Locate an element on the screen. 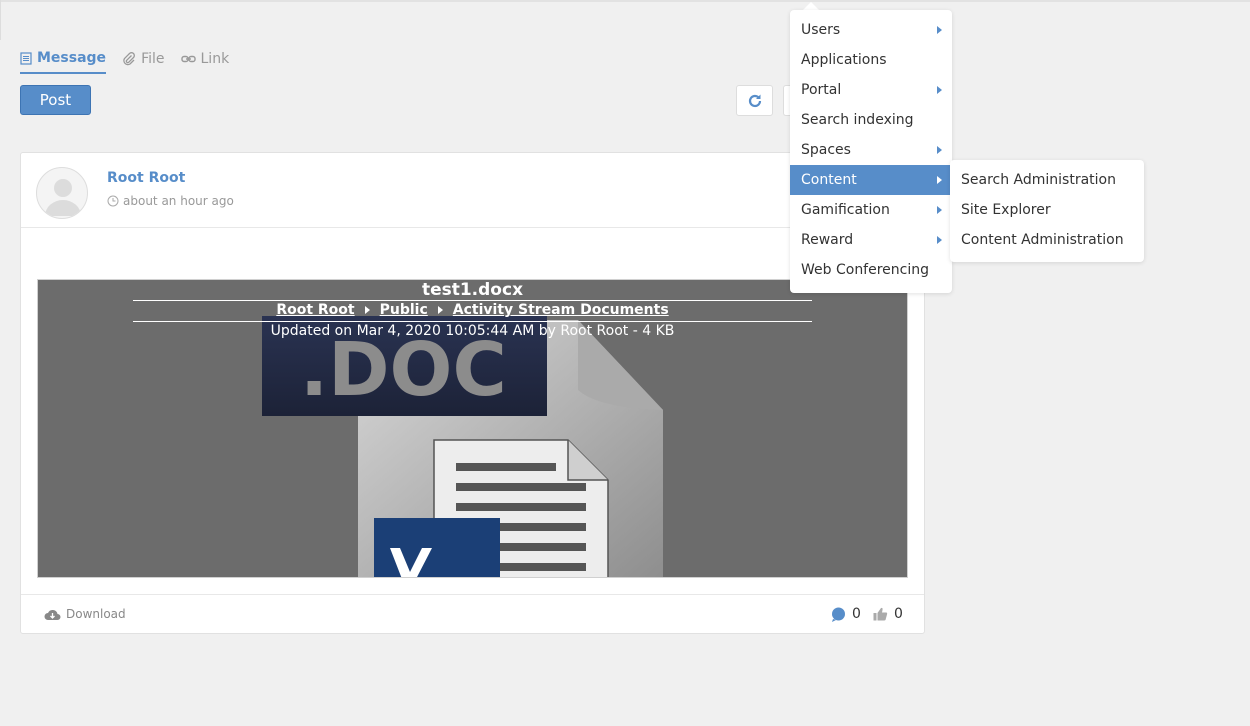 The height and width of the screenshot is (726, 1250). avatar is located at coordinates (62, 193).